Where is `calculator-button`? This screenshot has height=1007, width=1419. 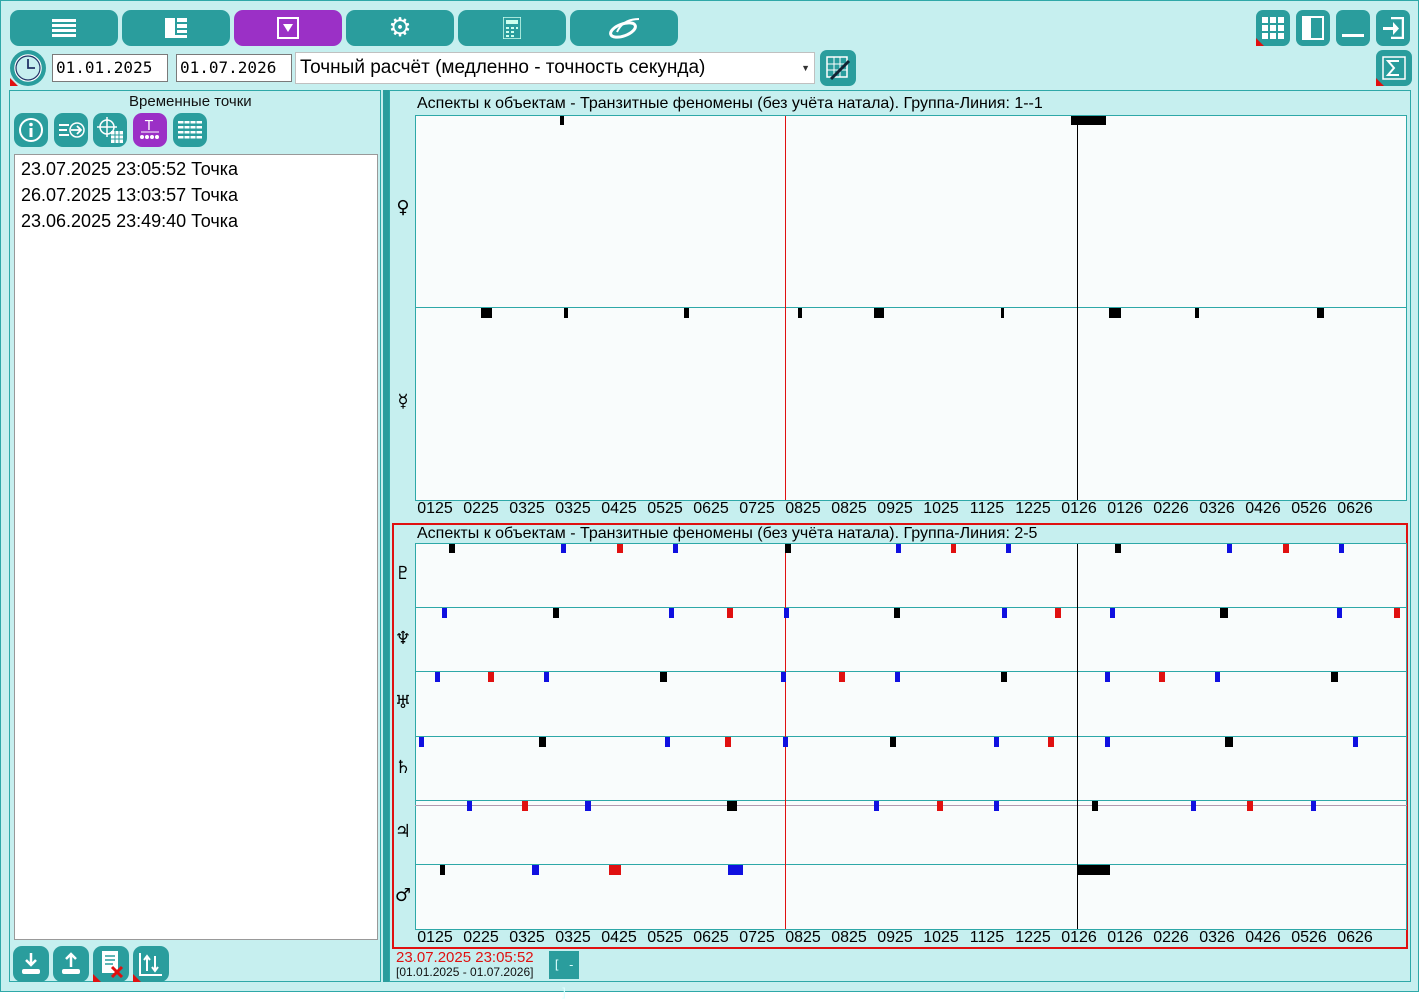 calculator-button is located at coordinates (512, 28).